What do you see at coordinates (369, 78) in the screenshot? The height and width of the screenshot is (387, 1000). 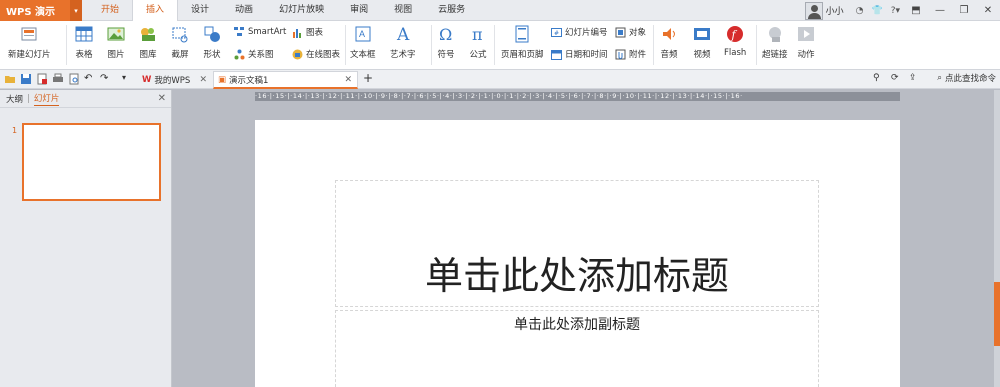 I see `new-tab-icon: +` at bounding box center [369, 78].